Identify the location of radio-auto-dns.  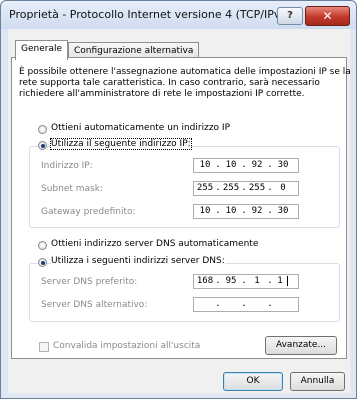
(42, 245).